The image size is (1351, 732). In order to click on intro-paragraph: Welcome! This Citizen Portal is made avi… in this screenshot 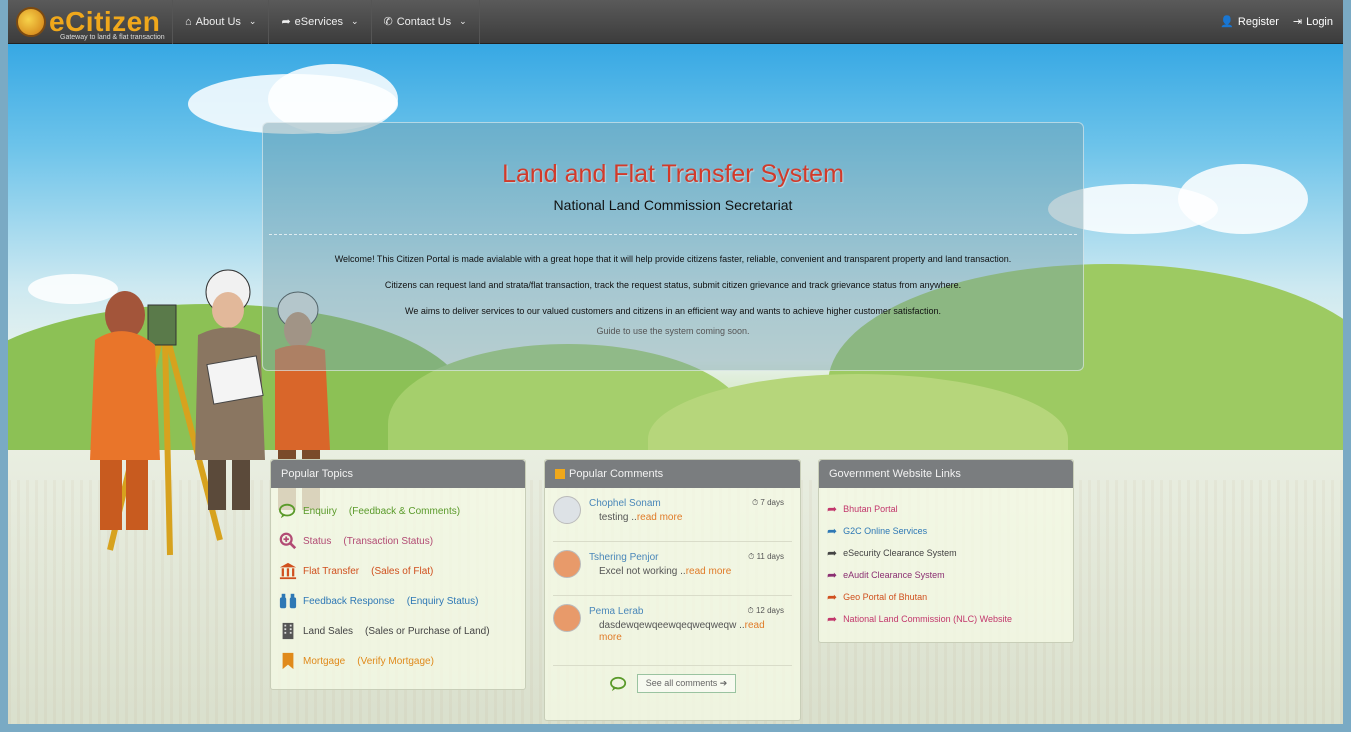, I will do `click(673, 259)`.